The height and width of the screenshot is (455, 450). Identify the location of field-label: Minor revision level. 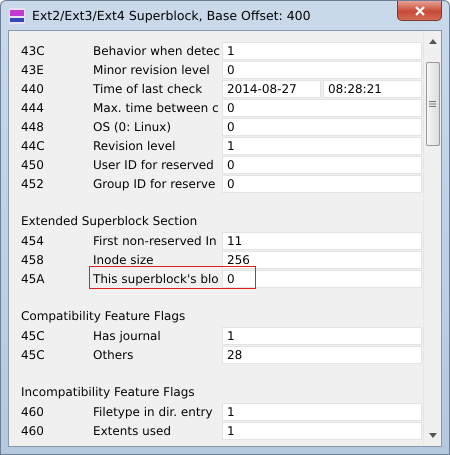
(152, 69).